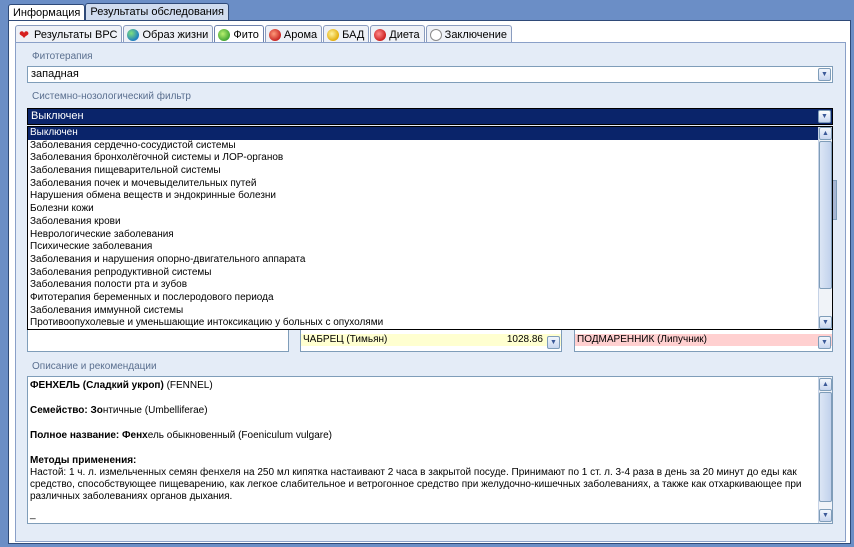 The image size is (854, 547). Describe the element at coordinates (94, 366) in the screenshot. I see `description-label: Описание и рекомендации` at that location.